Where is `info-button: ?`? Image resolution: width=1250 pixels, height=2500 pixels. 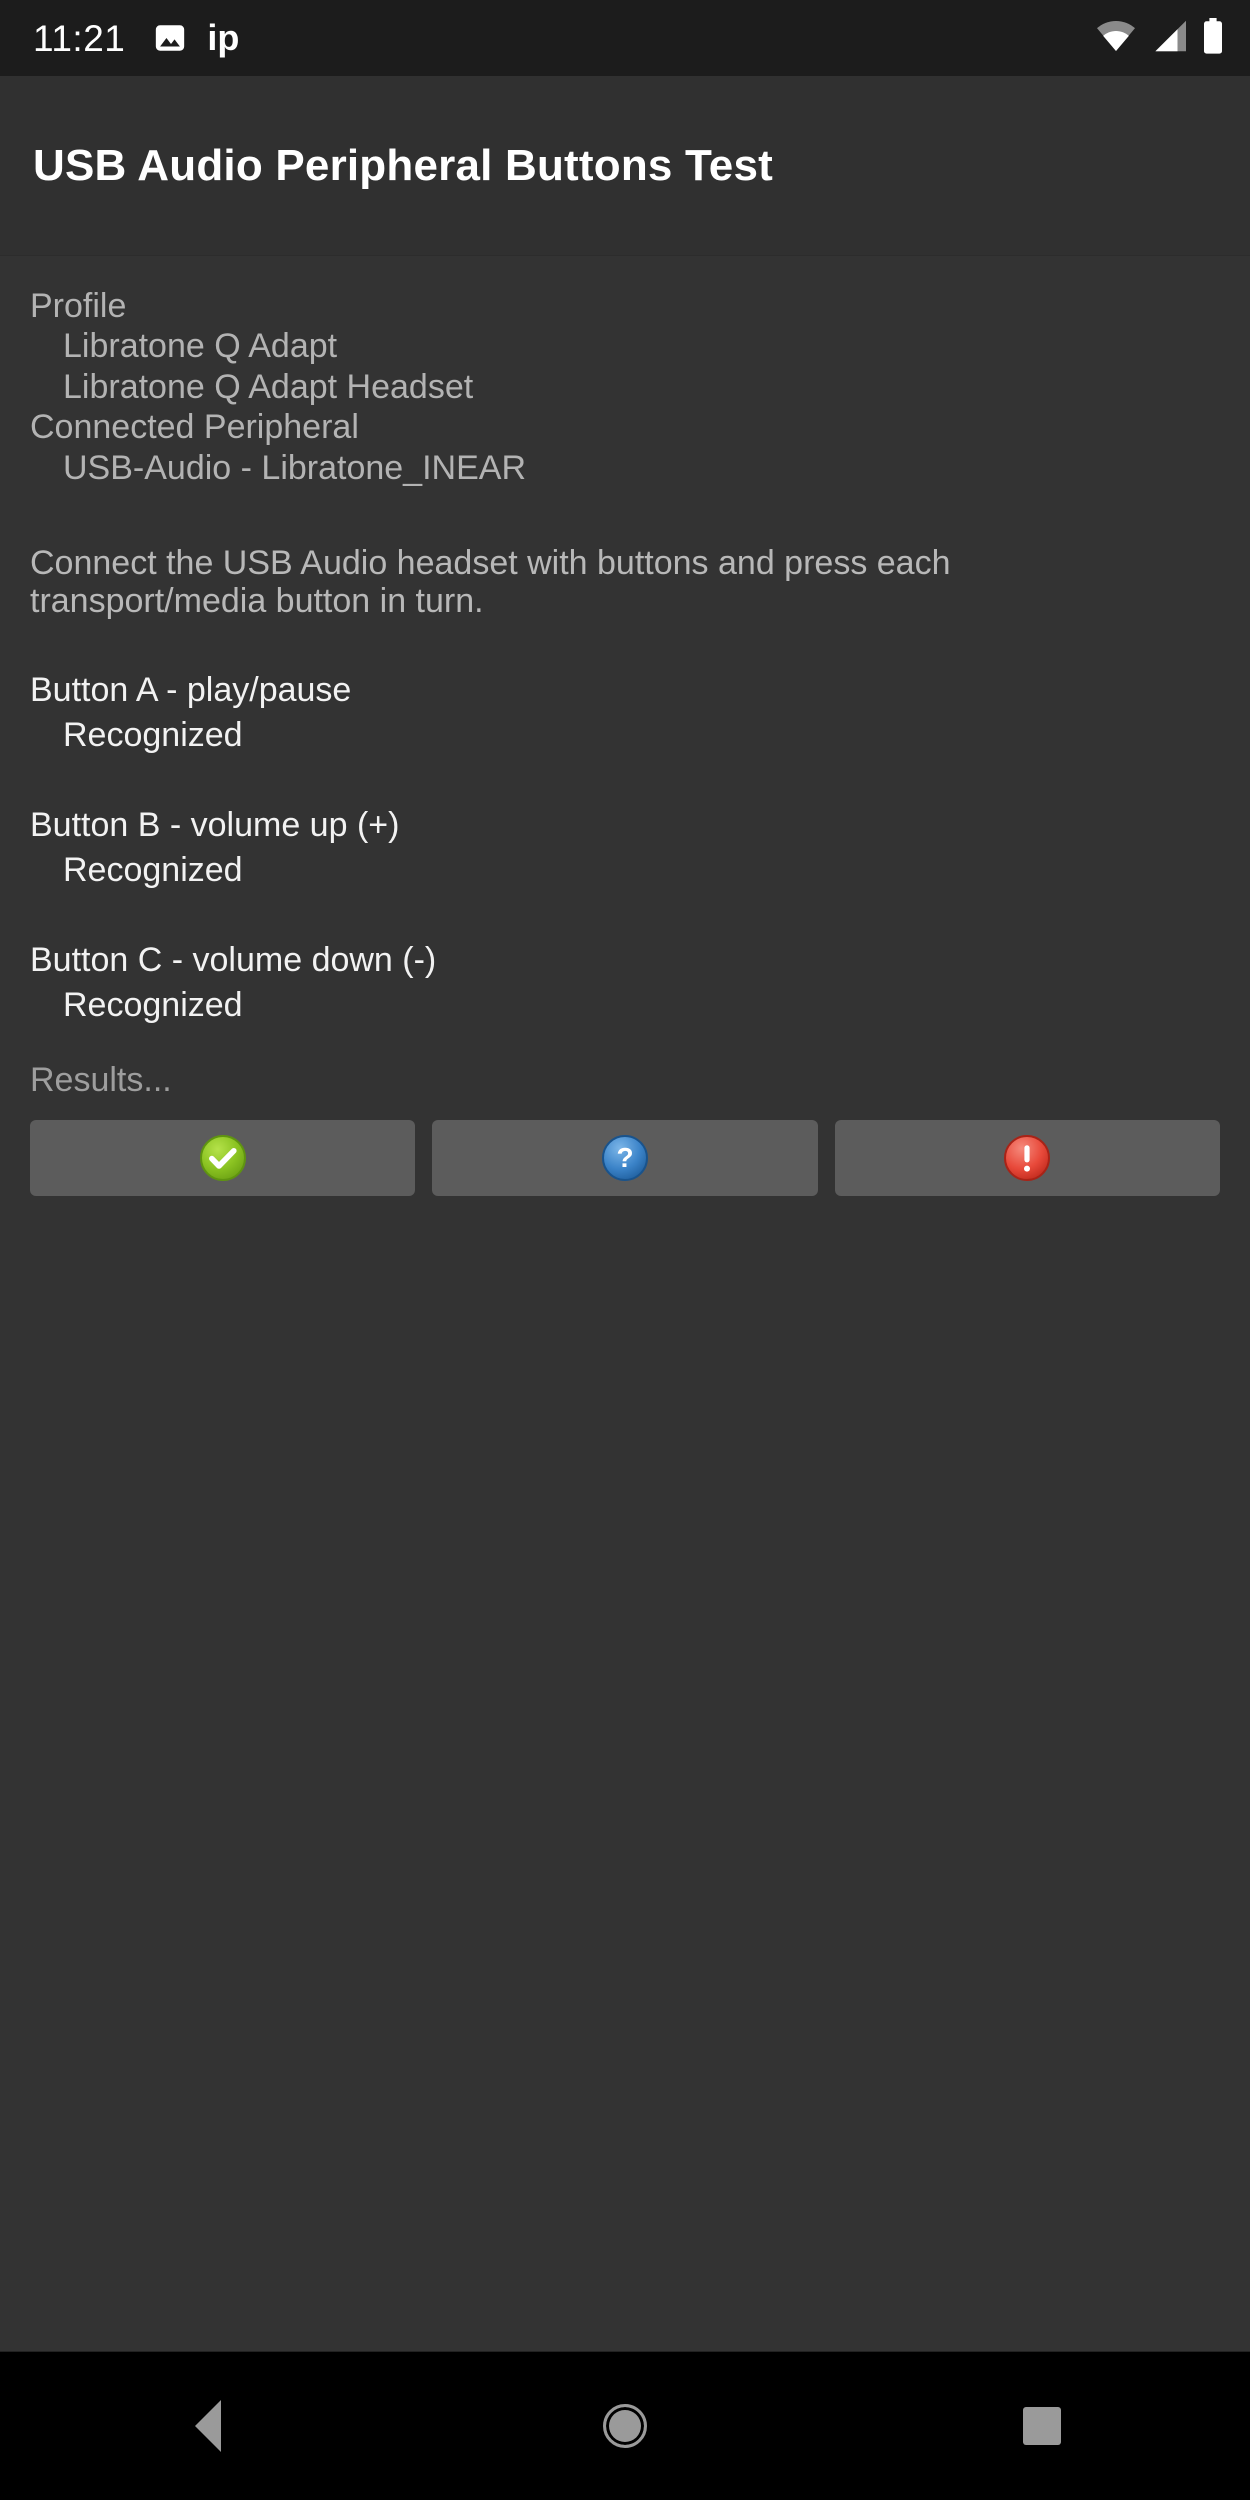 info-button: ? is located at coordinates (625, 1157).